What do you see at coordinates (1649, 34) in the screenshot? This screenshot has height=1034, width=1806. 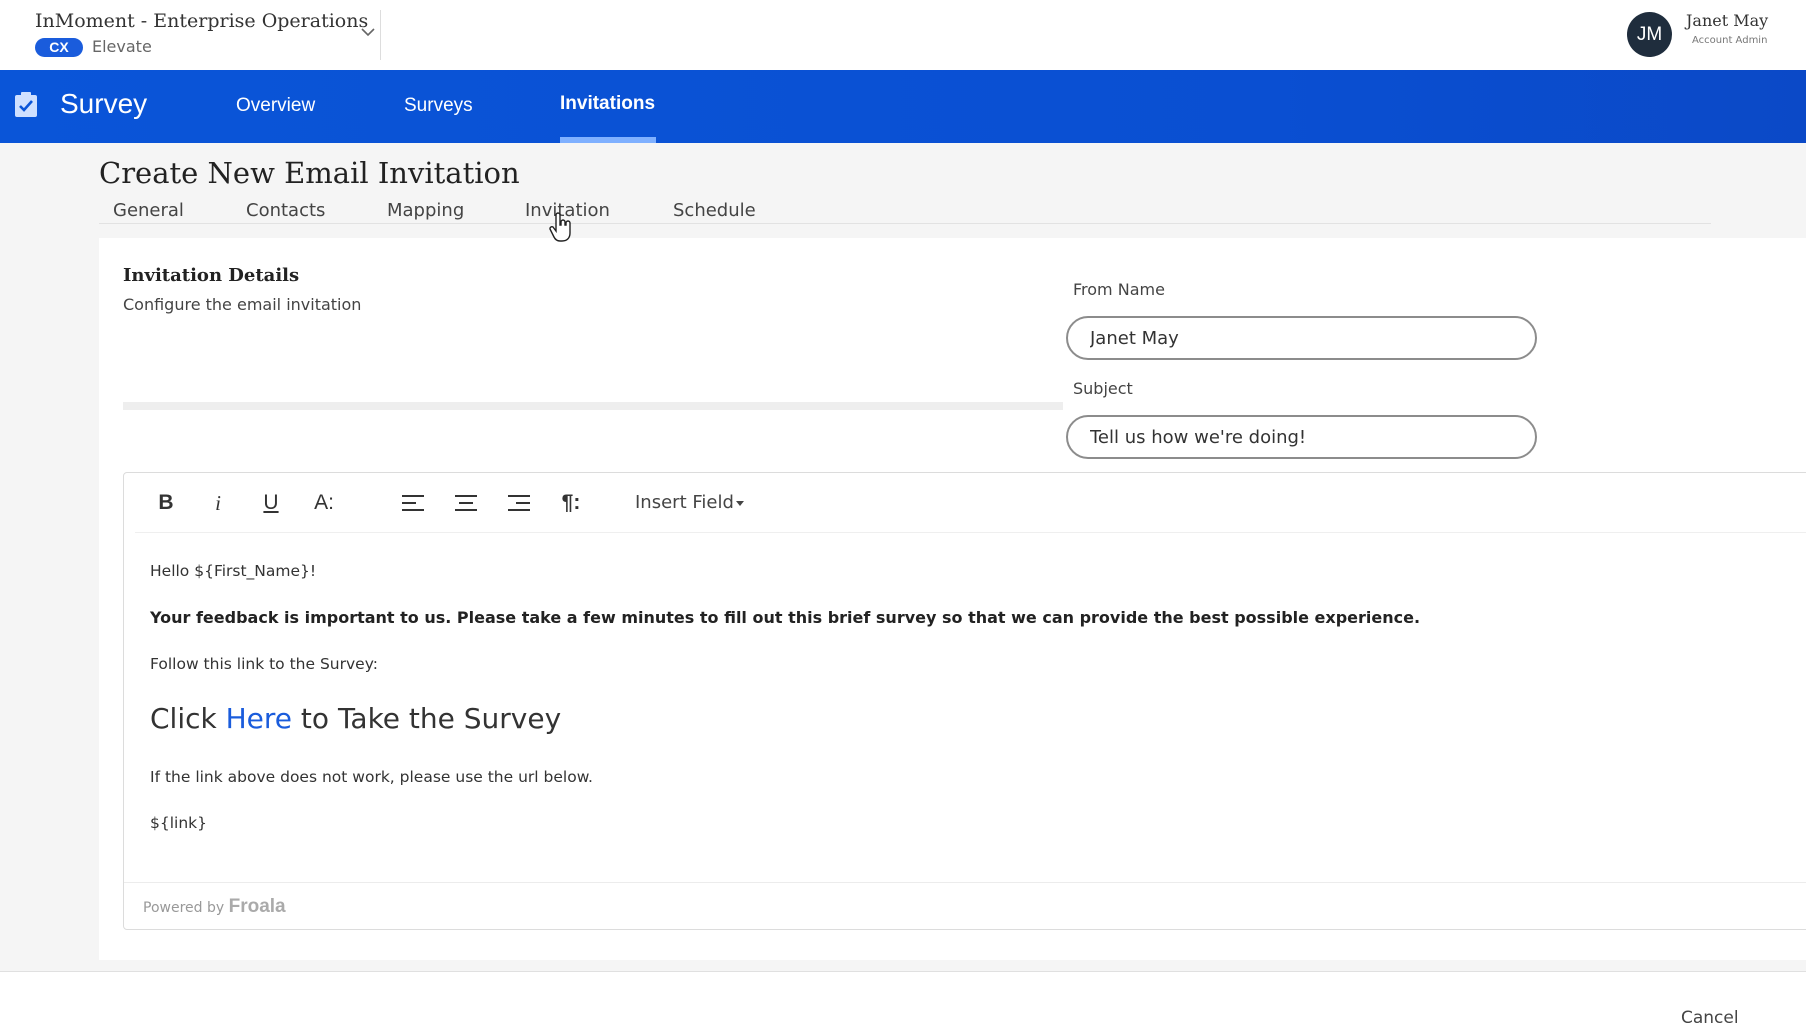 I see `avatar: JM` at bounding box center [1649, 34].